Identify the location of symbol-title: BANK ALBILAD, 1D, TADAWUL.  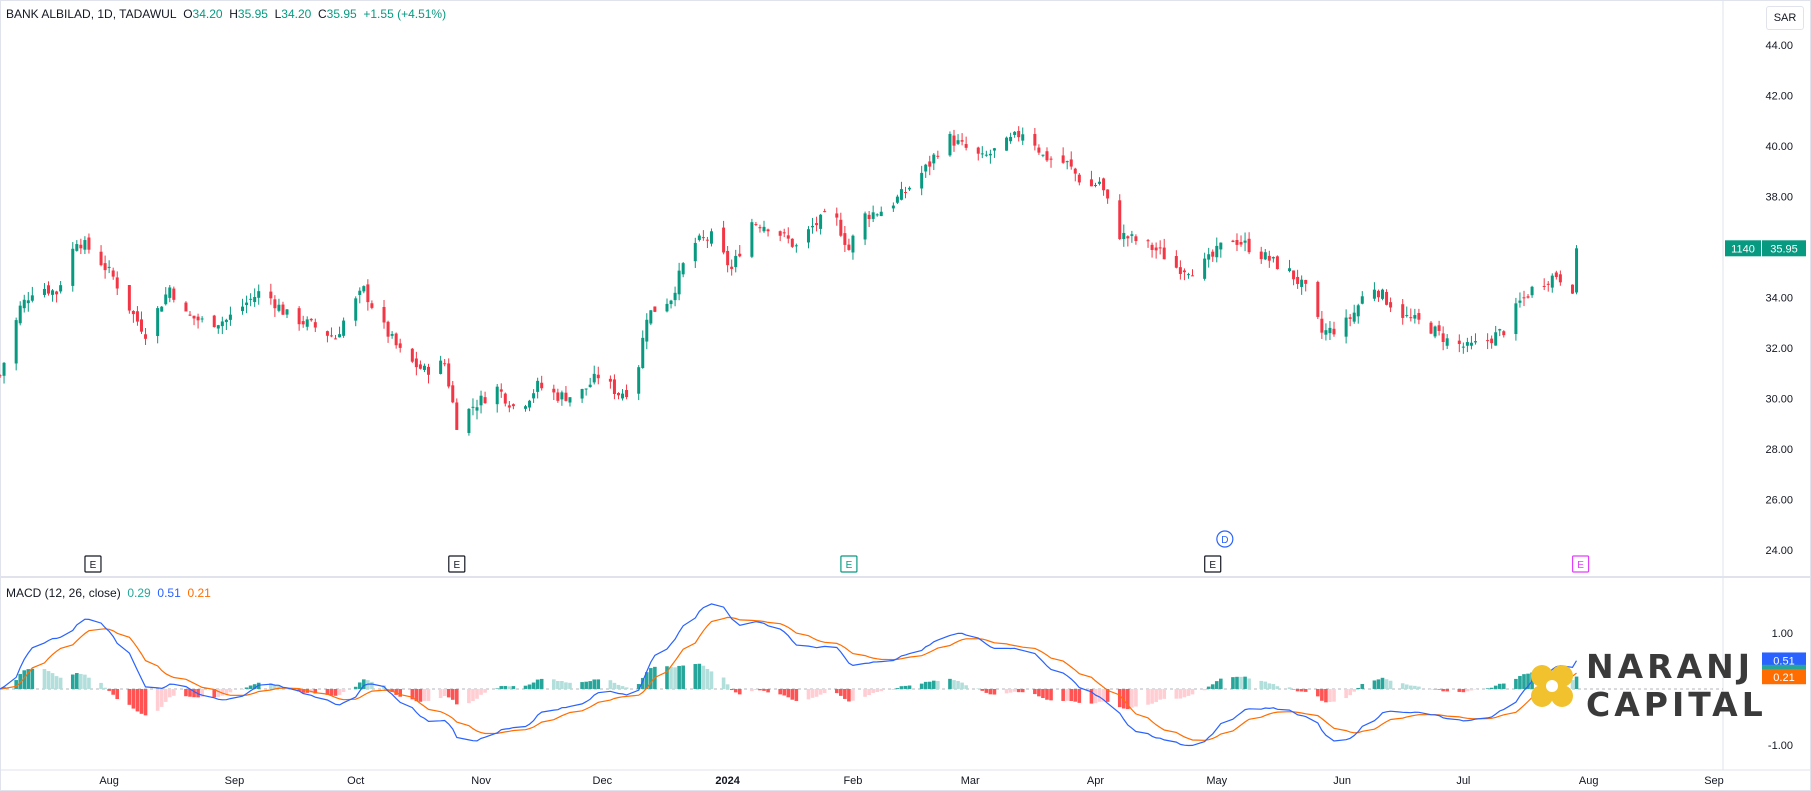
(91, 14).